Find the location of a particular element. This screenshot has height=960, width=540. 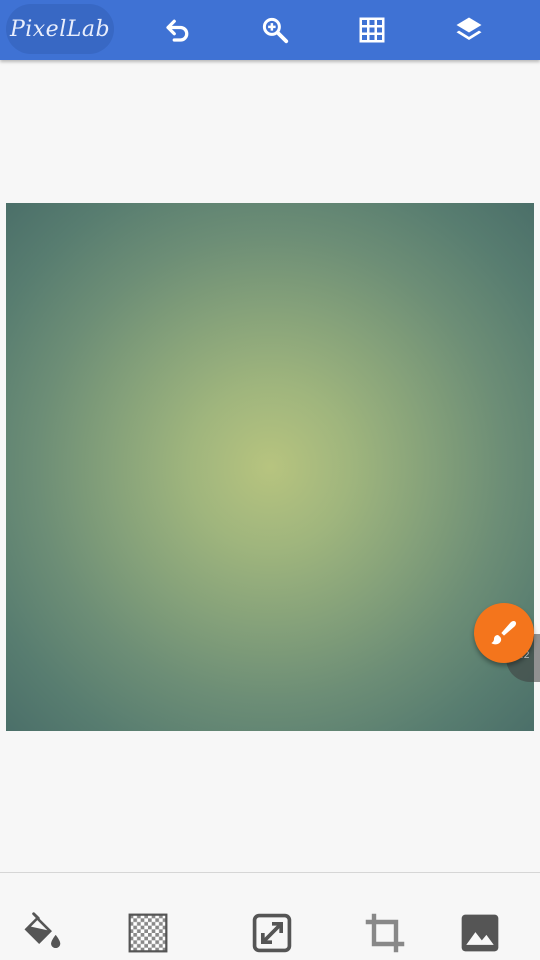

layers-button is located at coordinates (469, 30).